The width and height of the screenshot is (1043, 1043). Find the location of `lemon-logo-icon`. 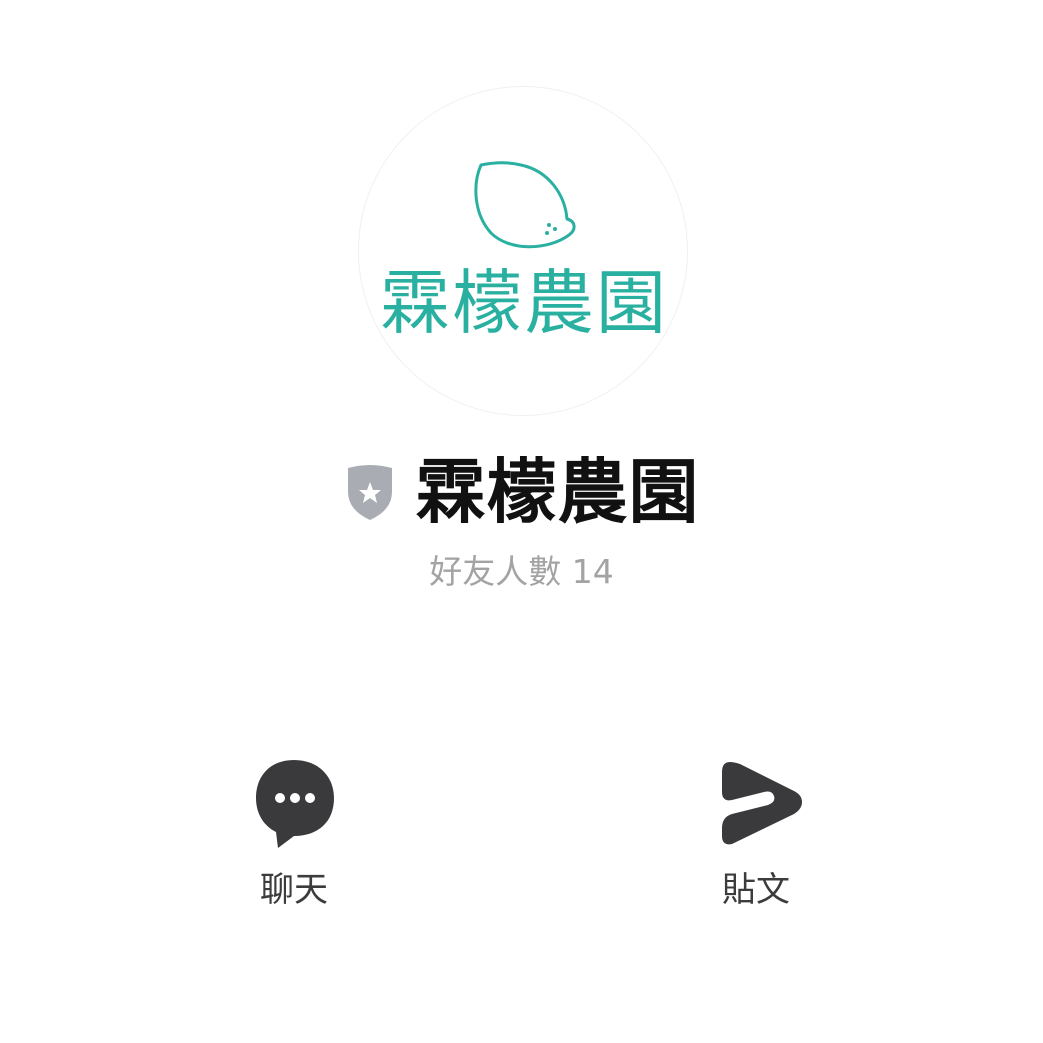

lemon-logo-icon is located at coordinates (525, 205).